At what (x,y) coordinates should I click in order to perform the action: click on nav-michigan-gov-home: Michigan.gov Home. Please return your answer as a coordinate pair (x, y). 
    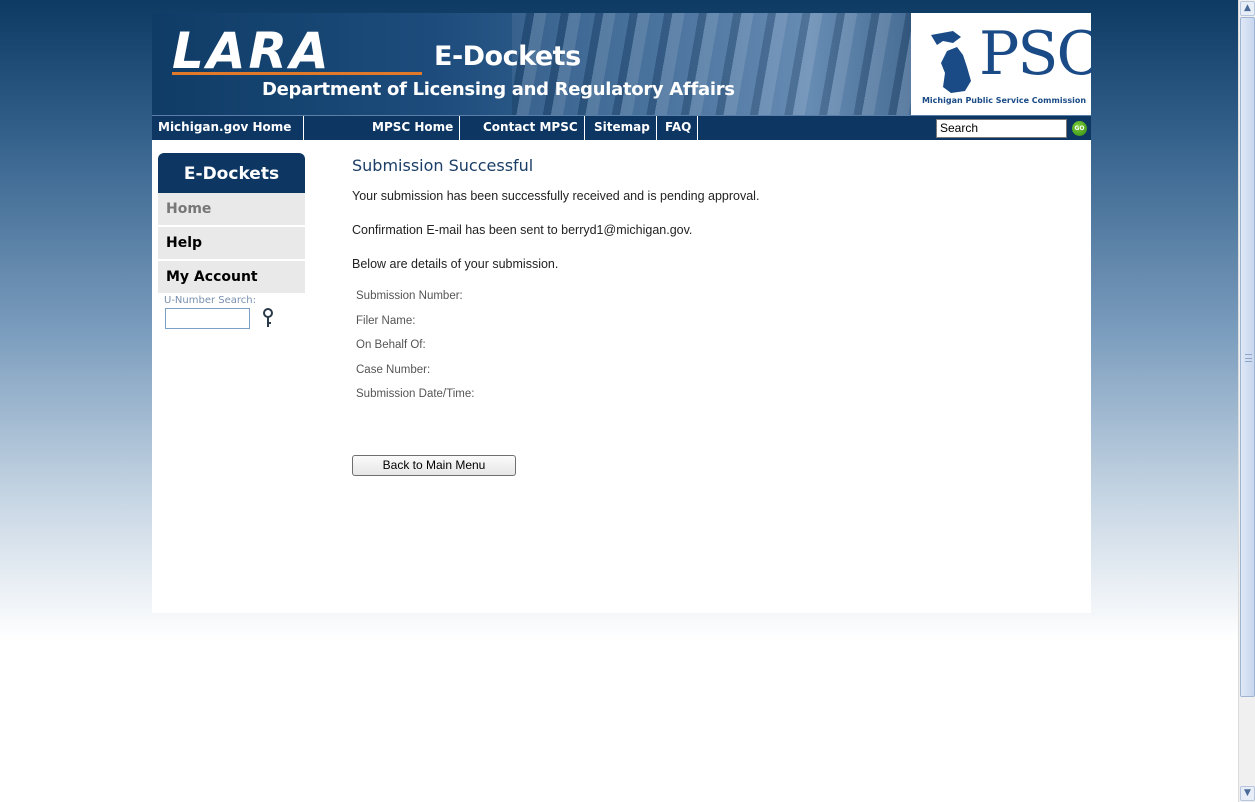
    Looking at the image, I should click on (228, 128).